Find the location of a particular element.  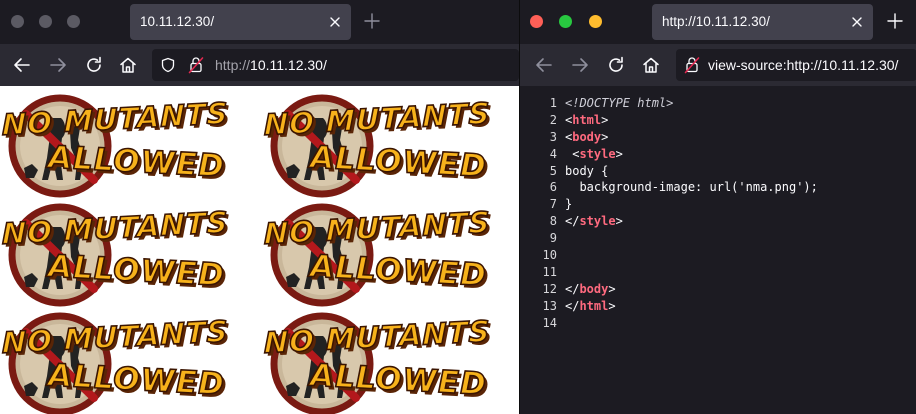

navigation-toolbar: view-source:http://10.11.12.30/ is located at coordinates (718, 65).